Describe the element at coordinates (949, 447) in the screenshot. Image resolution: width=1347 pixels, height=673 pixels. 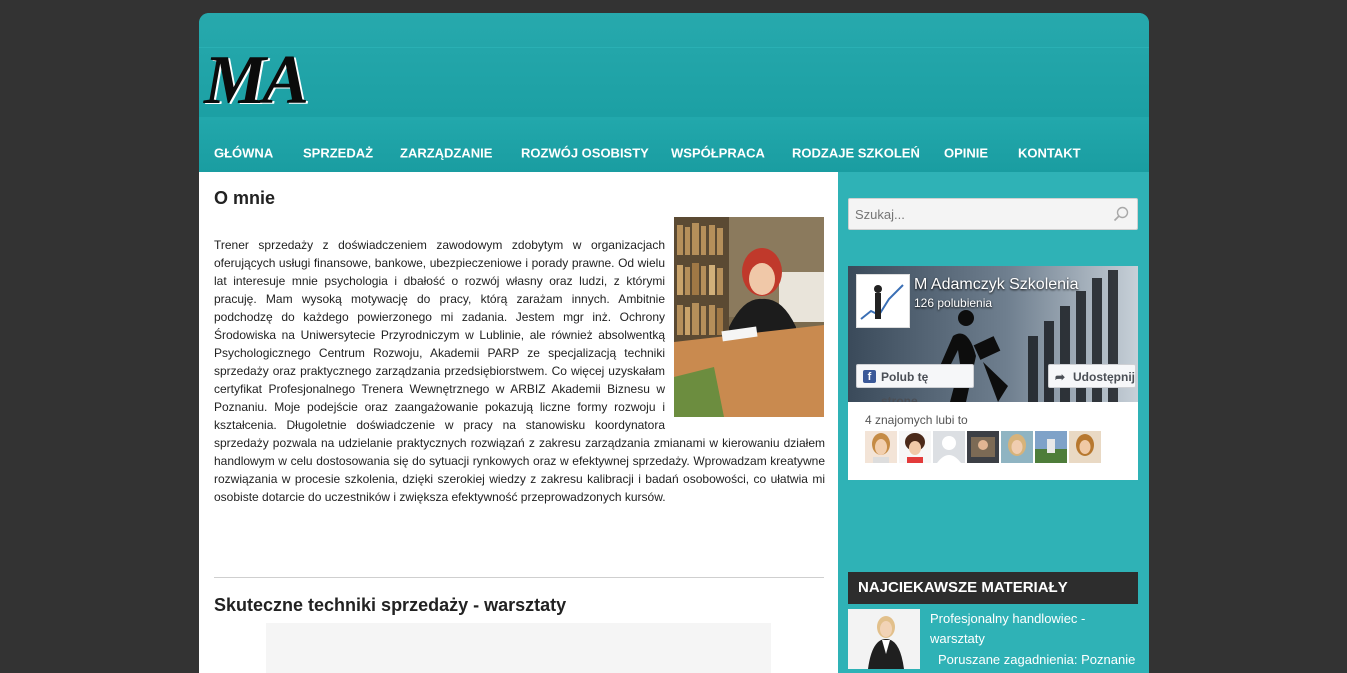
I see `friend-avatar-default` at that location.